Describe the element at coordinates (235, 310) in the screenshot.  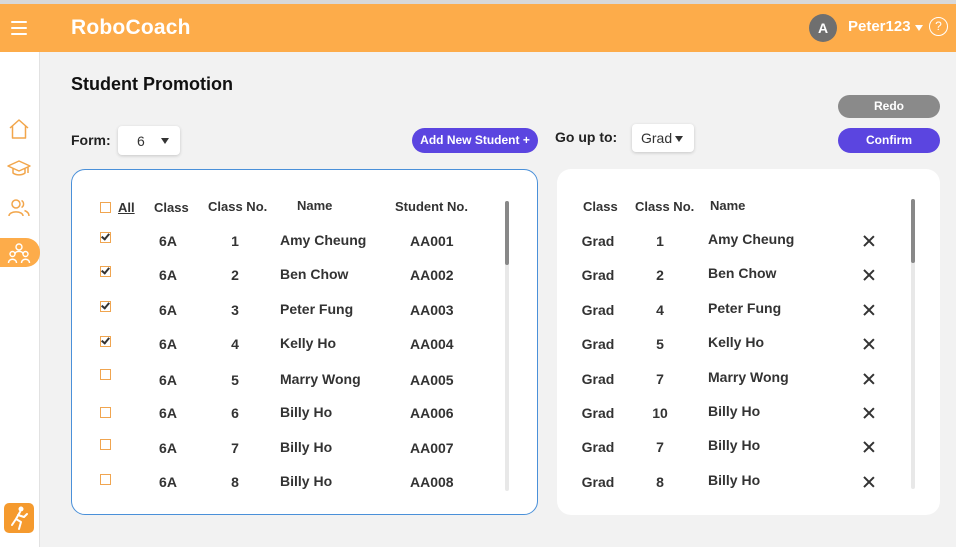
I see `cell-class-no: 3` at that location.